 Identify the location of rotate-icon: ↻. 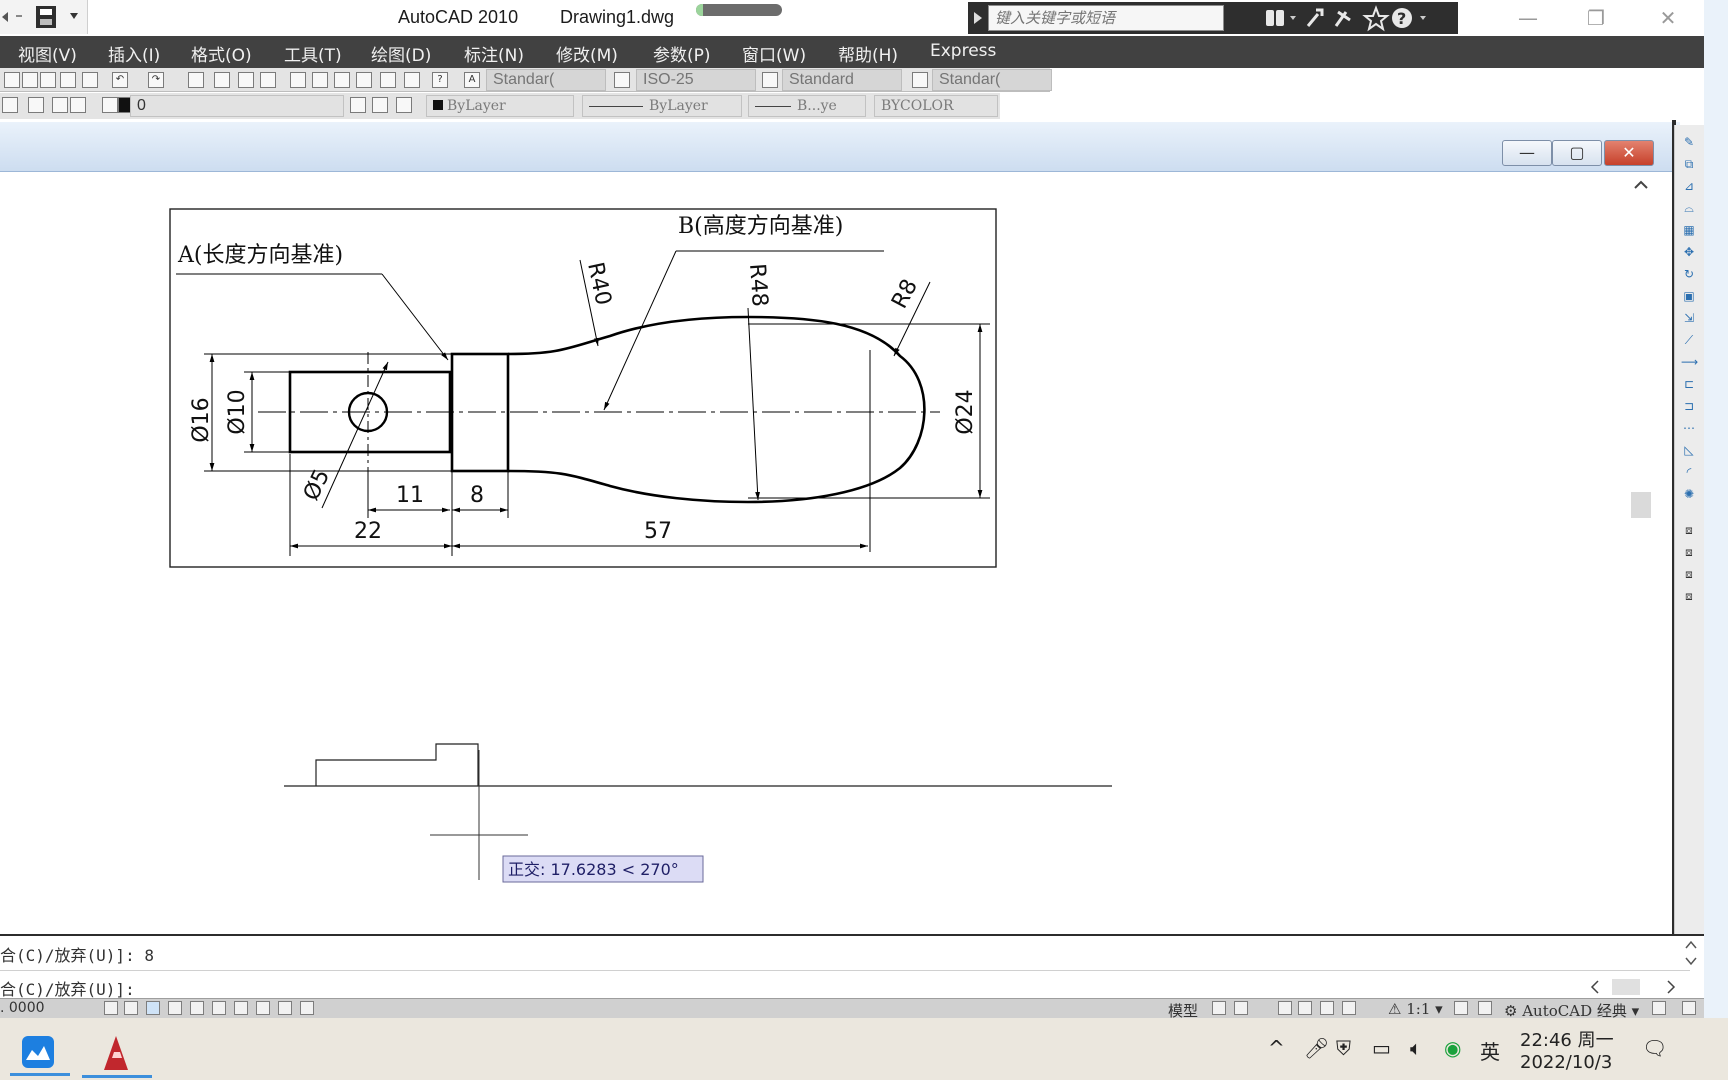
(1689, 274).